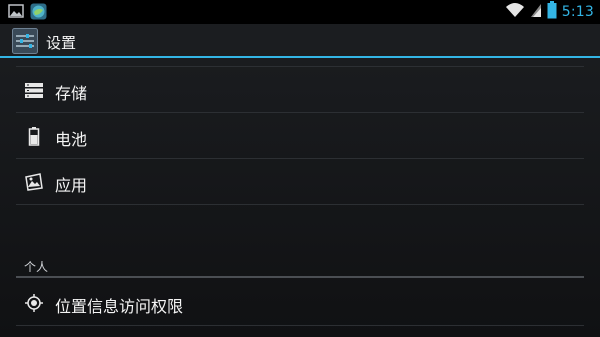  What do you see at coordinates (300, 303) in the screenshot?
I see `settings-item-location: 位置信息访问权限` at bounding box center [300, 303].